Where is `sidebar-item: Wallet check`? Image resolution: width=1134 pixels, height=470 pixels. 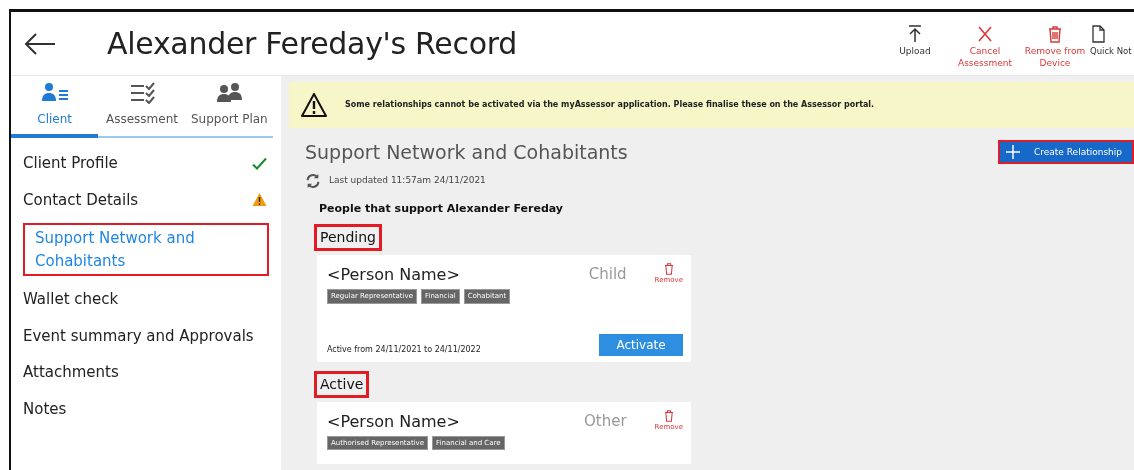
sidebar-item: Wallet check is located at coordinates (145, 299).